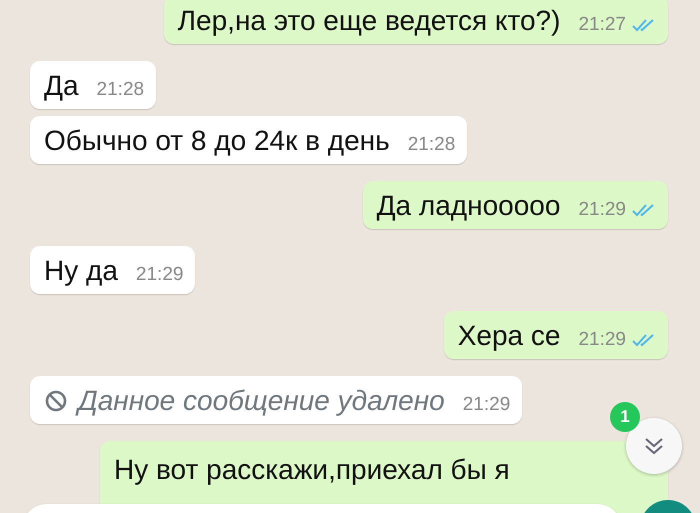 This screenshot has width=700, height=513. Describe the element at coordinates (261, 401) in the screenshot. I see `message-text: Данное сообщение удалено` at that location.